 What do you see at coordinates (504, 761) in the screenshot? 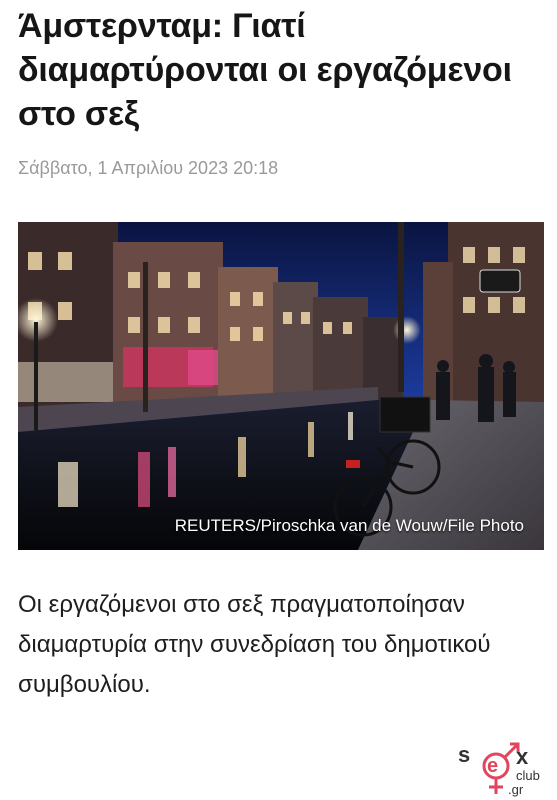
I see `sexclub-logo: s e x club .gr` at bounding box center [504, 761].